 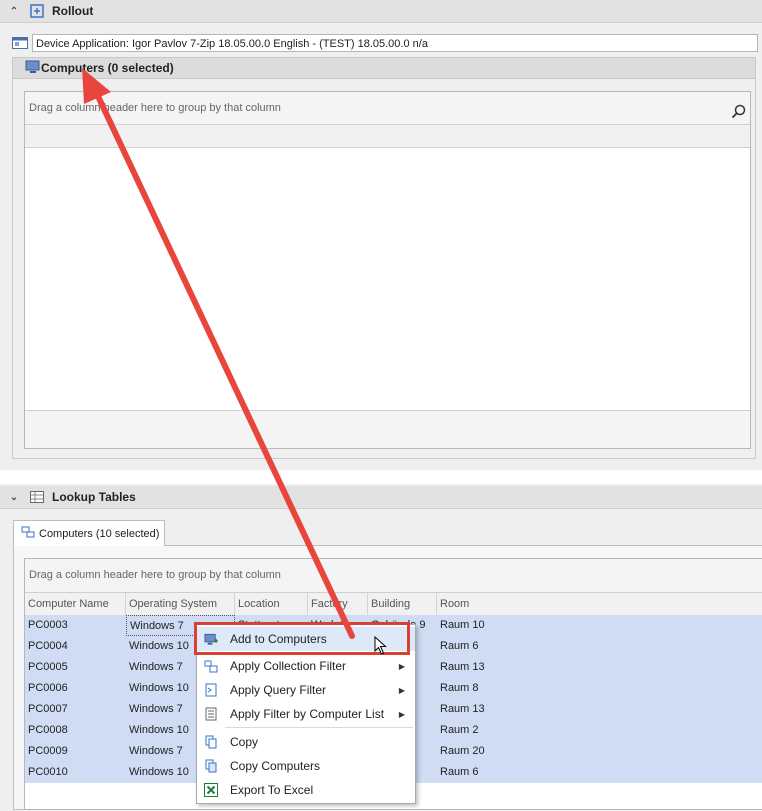 I want to click on grid-footer, so click(x=387, y=429).